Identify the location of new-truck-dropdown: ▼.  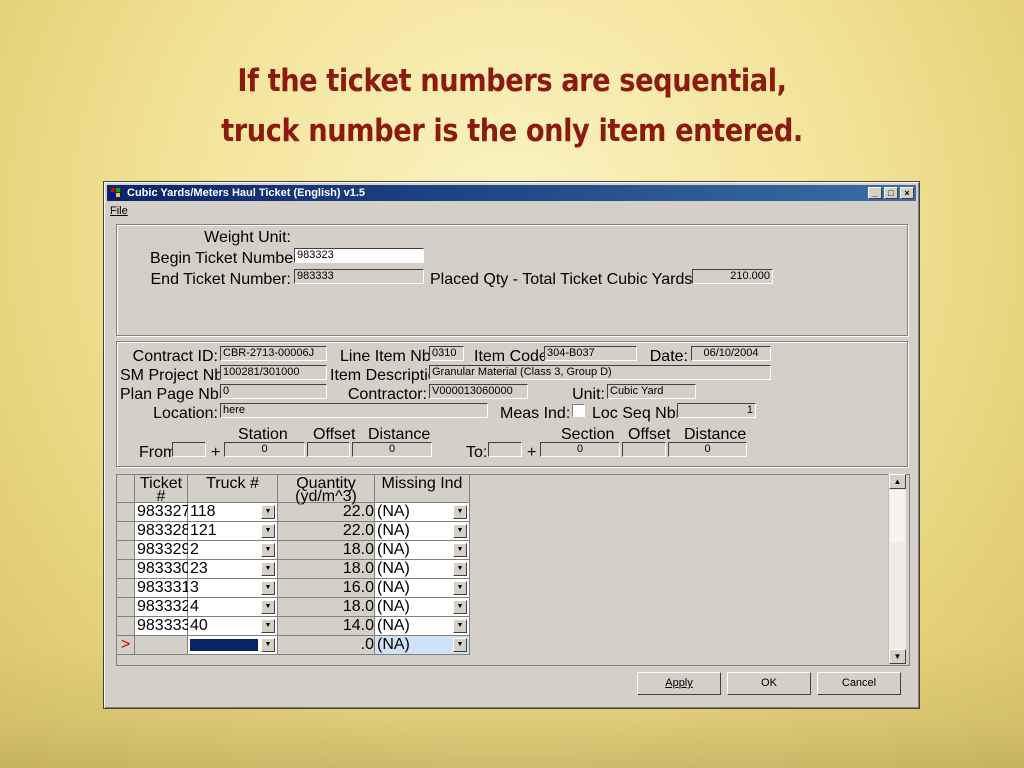
(233, 645).